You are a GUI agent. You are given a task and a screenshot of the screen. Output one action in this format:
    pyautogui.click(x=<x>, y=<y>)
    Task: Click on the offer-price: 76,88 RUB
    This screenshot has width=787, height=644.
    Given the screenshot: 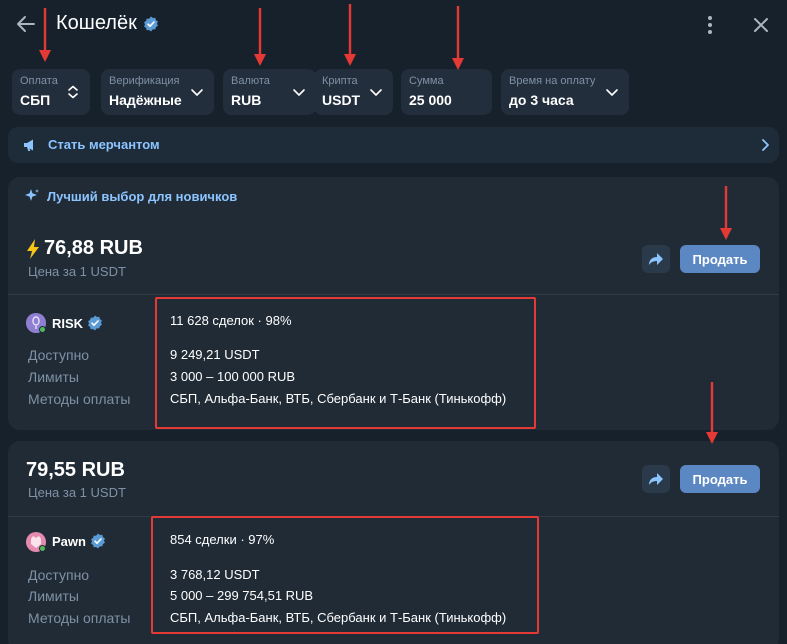 What is the action you would take?
    pyautogui.click(x=84, y=248)
    